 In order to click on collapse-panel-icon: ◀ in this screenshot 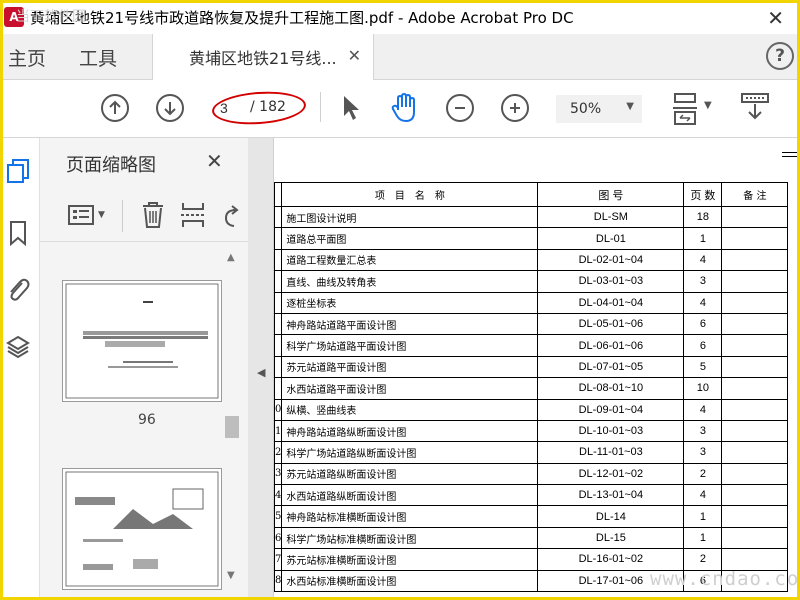, I will do `click(261, 372)`.